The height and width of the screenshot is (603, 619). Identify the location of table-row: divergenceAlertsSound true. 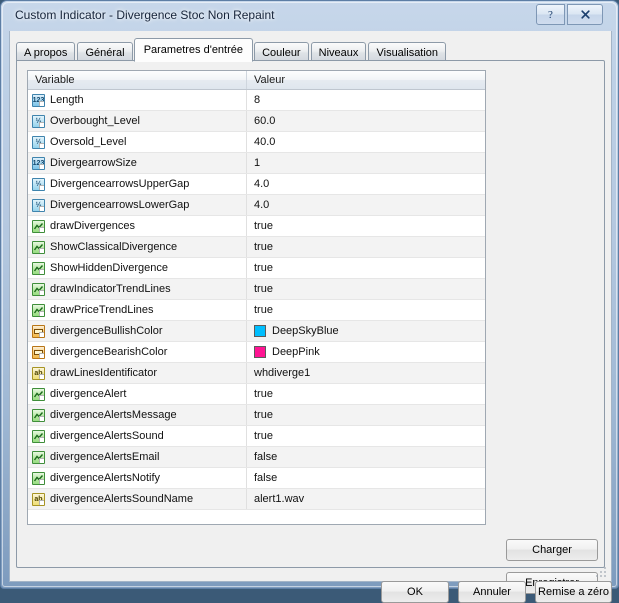
(256, 436).